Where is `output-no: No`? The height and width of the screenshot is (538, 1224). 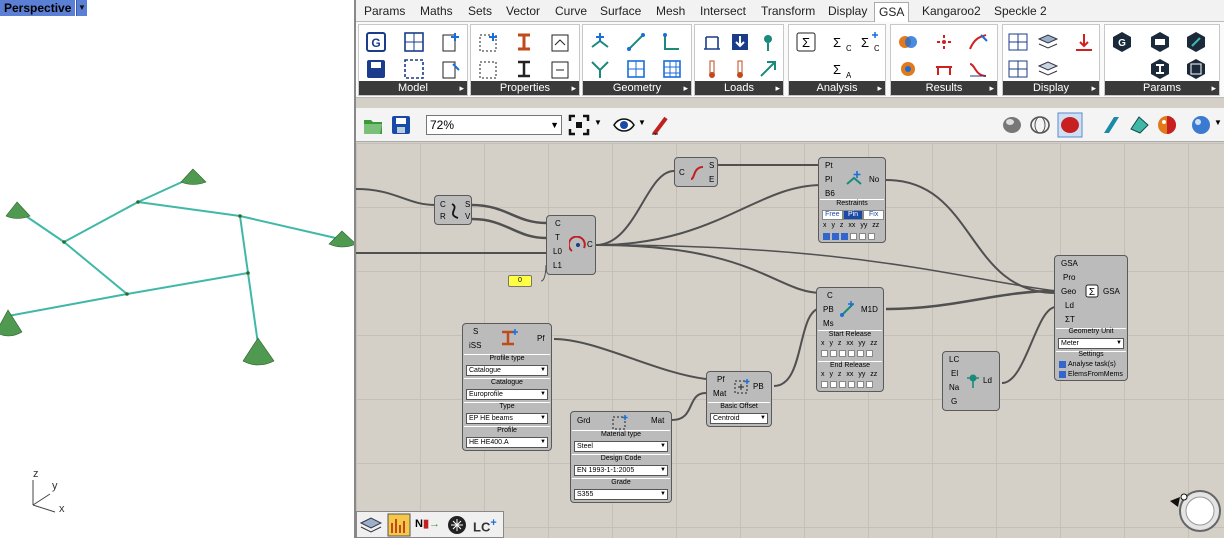
output-no: No is located at coordinates (874, 180).